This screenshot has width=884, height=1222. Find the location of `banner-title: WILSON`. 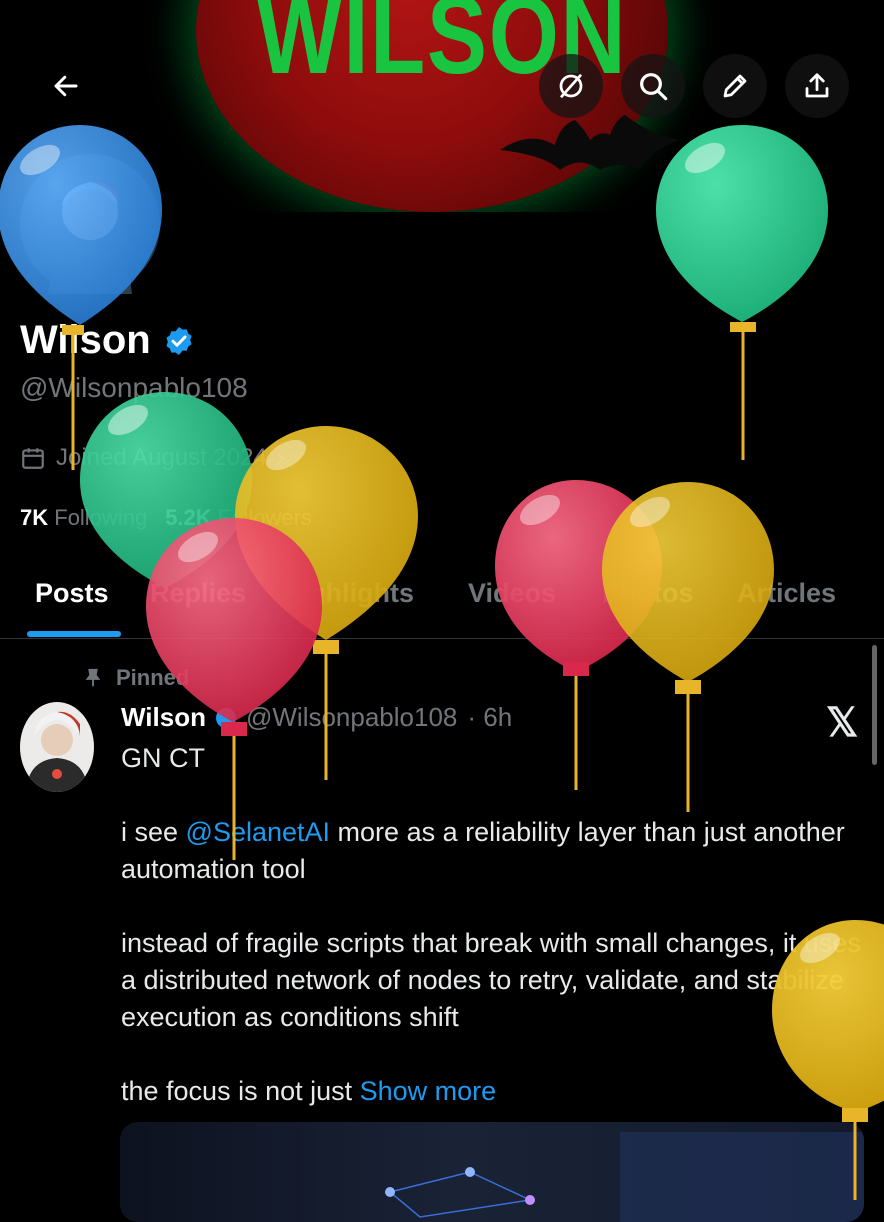

banner-title: WILSON is located at coordinates (442, 48).